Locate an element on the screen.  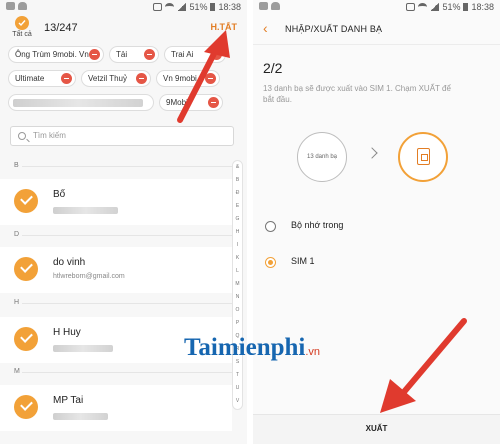
index-letter: G is located at coordinates (237, 219).